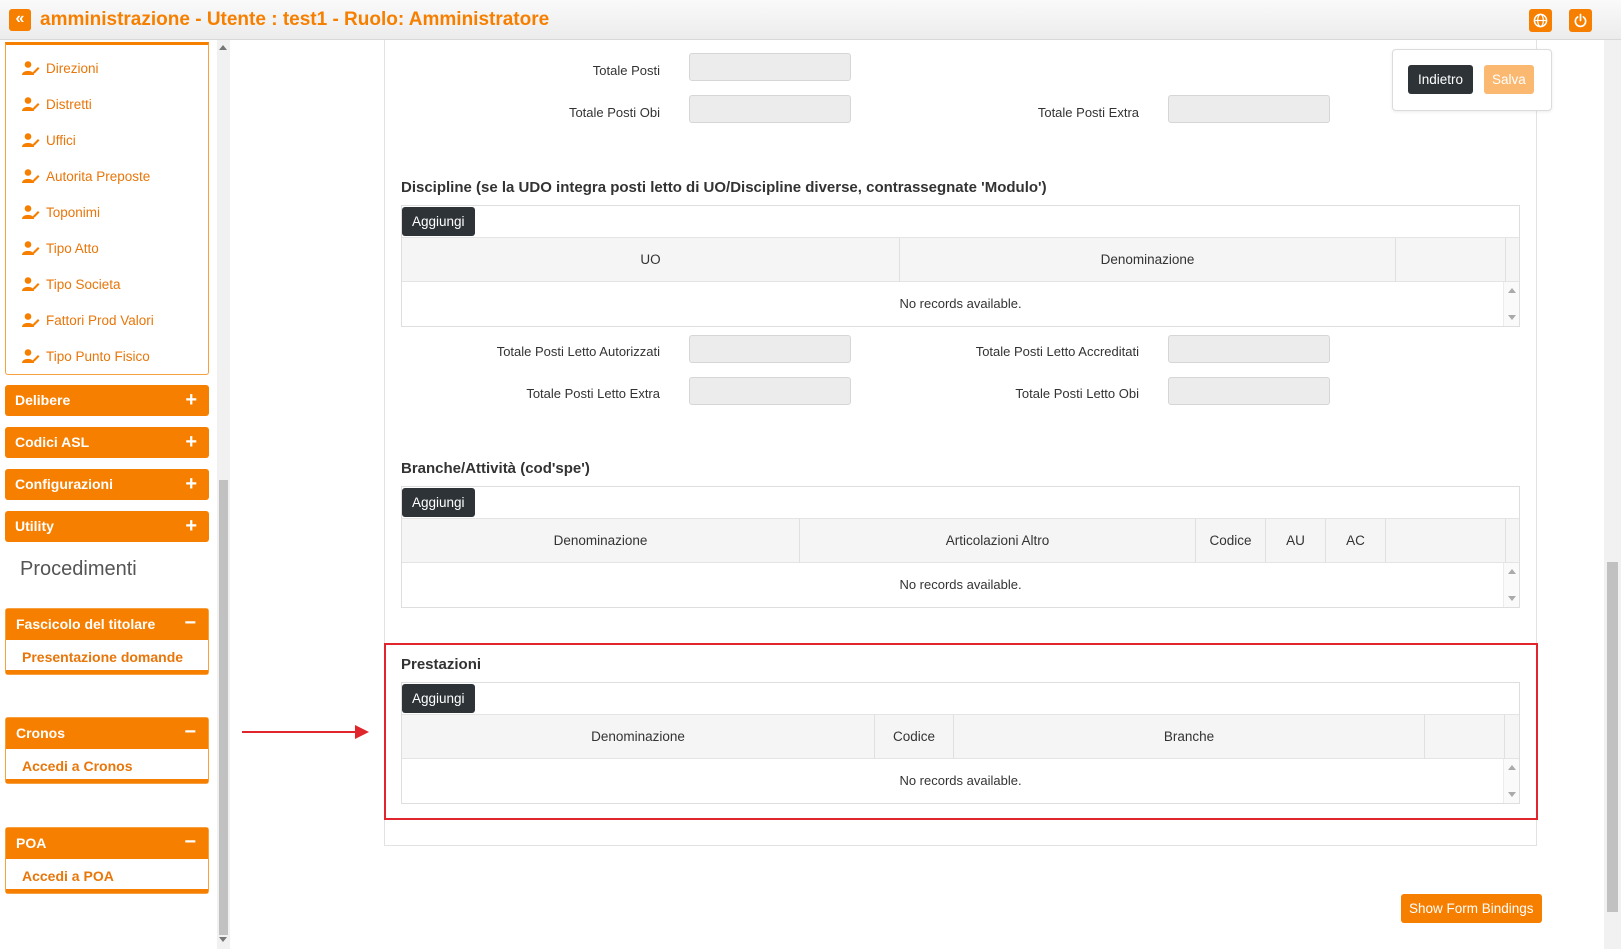 The width and height of the screenshot is (1621, 949). What do you see at coordinates (107, 876) in the screenshot?
I see `link-accedi-poa: Accedi a POA` at bounding box center [107, 876].